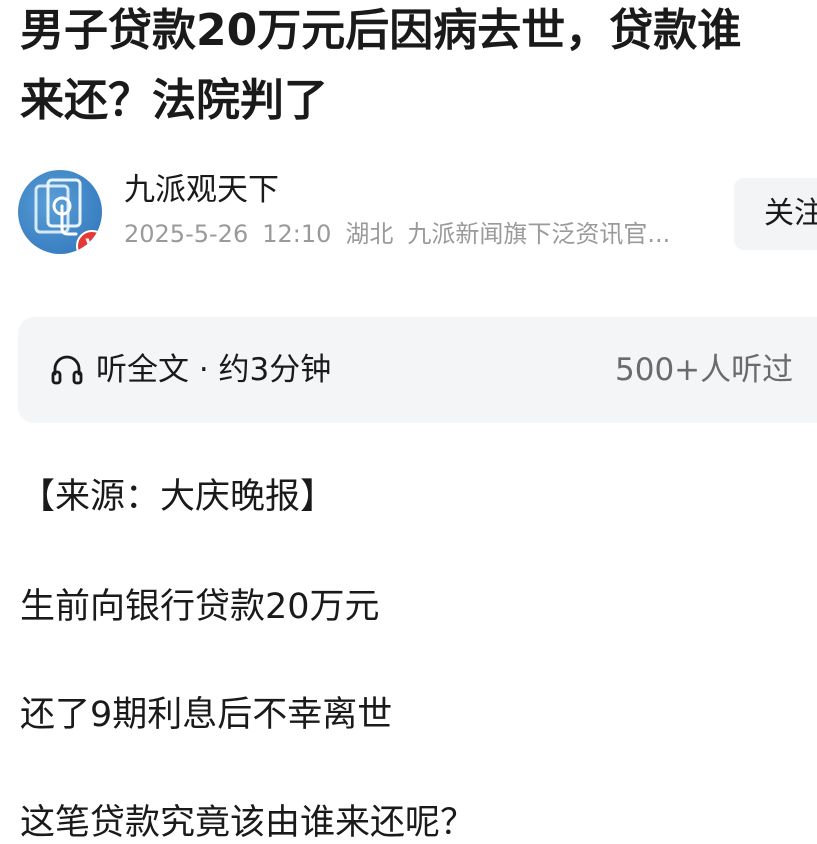 The image size is (817, 844). What do you see at coordinates (186, 234) in the screenshot?
I see `publish-date: 2025-5-26` at bounding box center [186, 234].